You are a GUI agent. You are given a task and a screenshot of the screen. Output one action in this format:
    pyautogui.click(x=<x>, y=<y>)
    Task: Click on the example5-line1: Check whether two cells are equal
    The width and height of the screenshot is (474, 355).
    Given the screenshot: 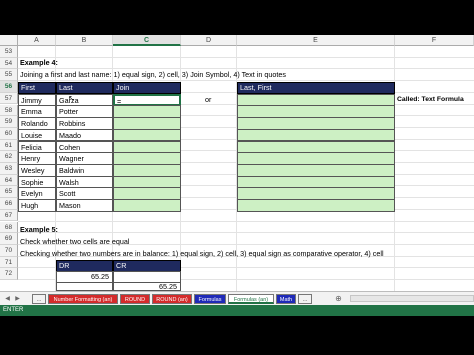 What is the action you would take?
    pyautogui.click(x=75, y=241)
    